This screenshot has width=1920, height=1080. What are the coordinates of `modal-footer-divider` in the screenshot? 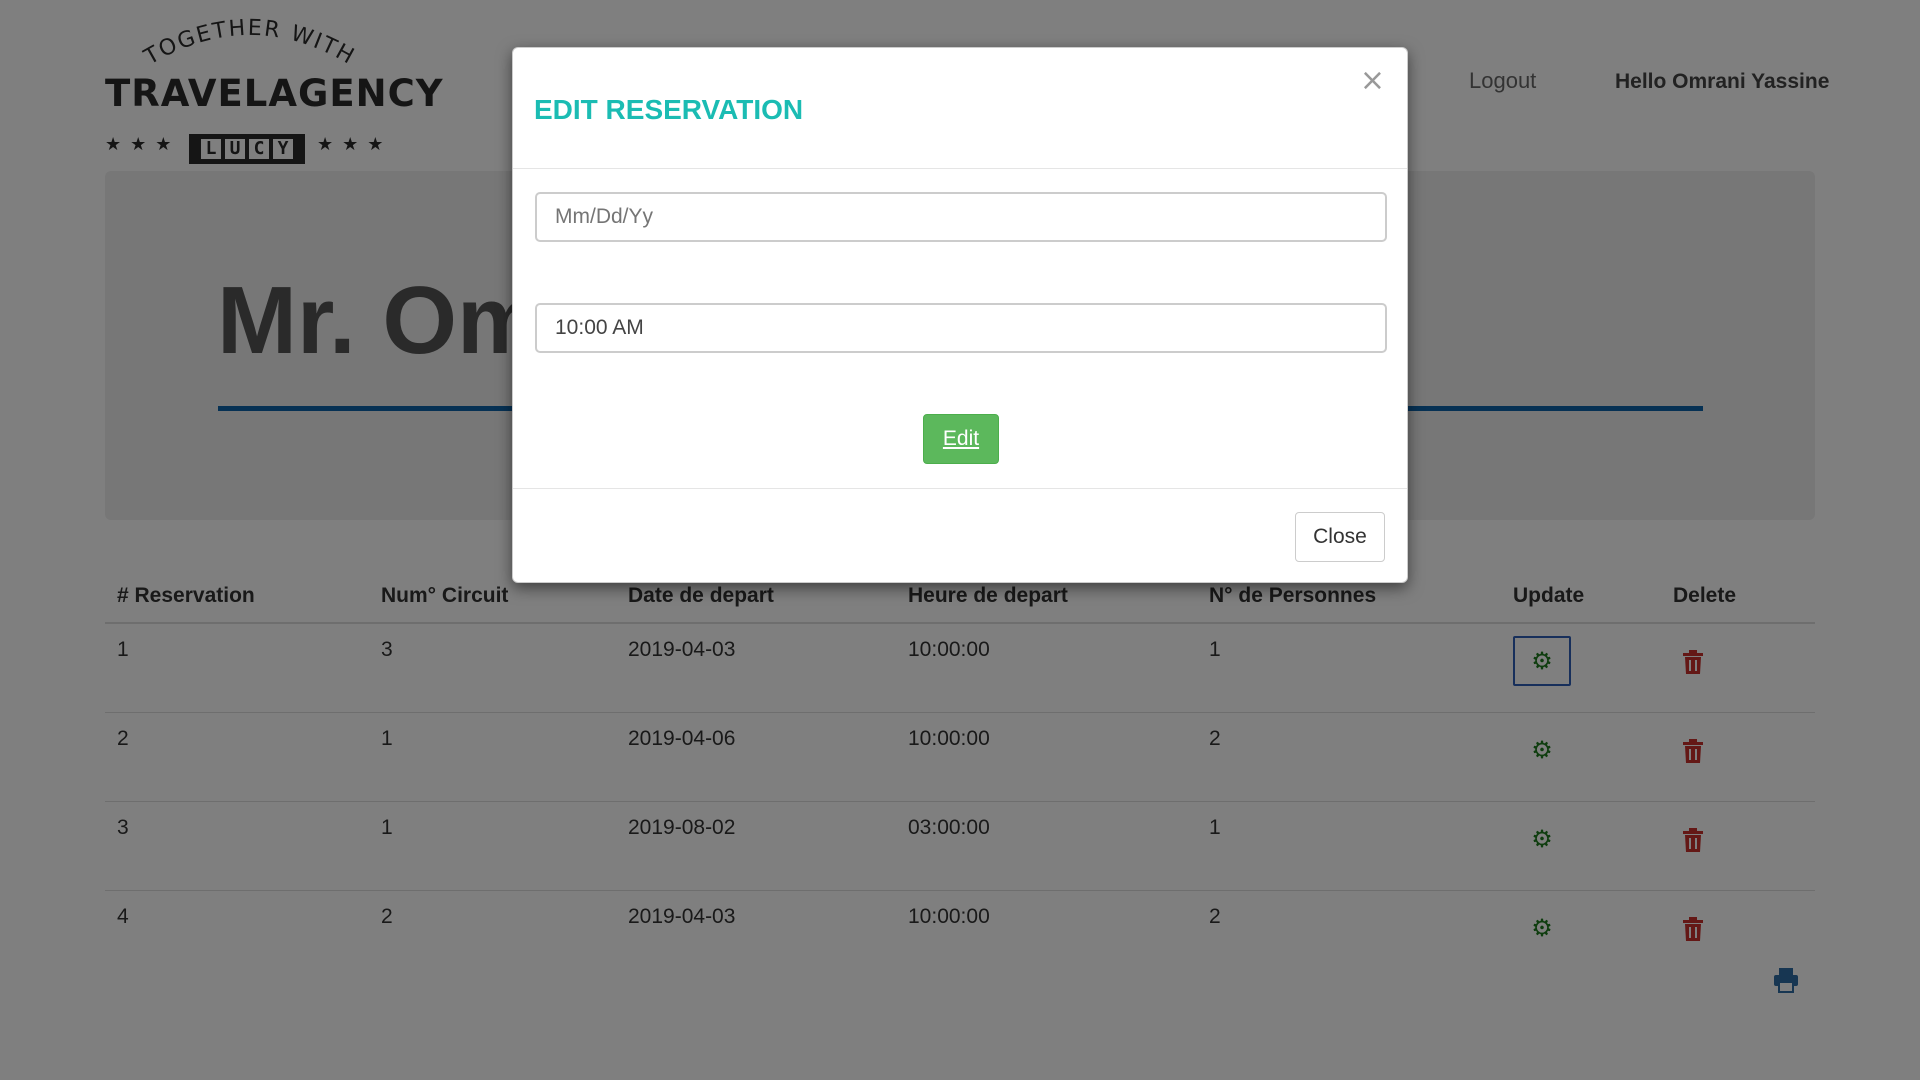 It's located at (960, 488).